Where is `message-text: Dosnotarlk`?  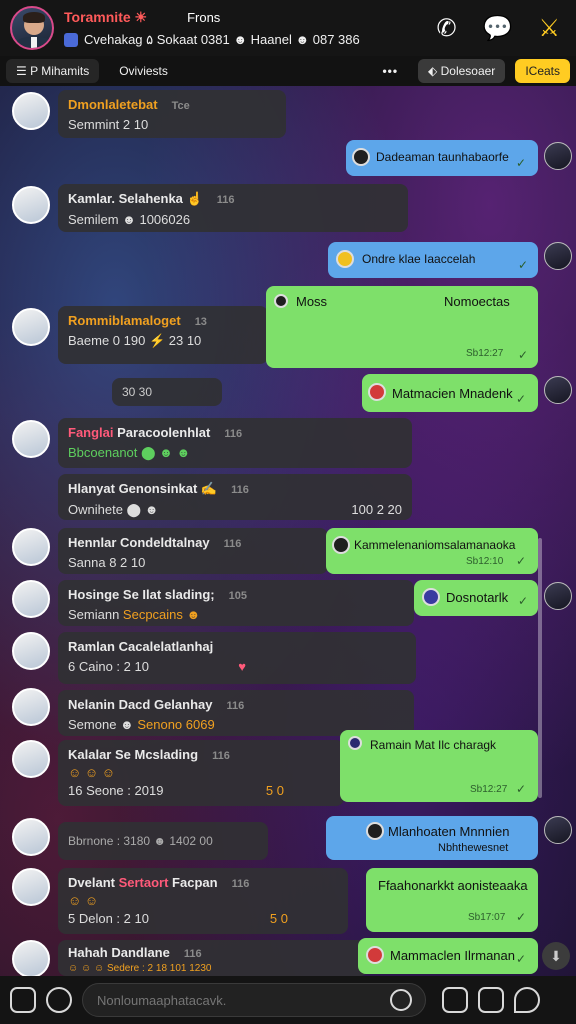 message-text: Dosnotarlk is located at coordinates (477, 597).